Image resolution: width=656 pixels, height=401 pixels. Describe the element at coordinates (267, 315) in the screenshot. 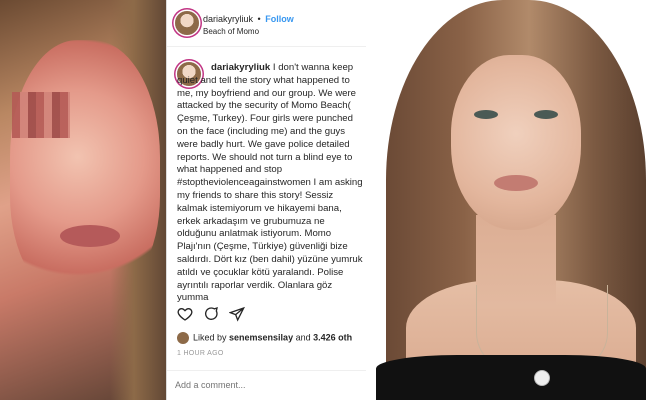

I see `action-bar` at that location.